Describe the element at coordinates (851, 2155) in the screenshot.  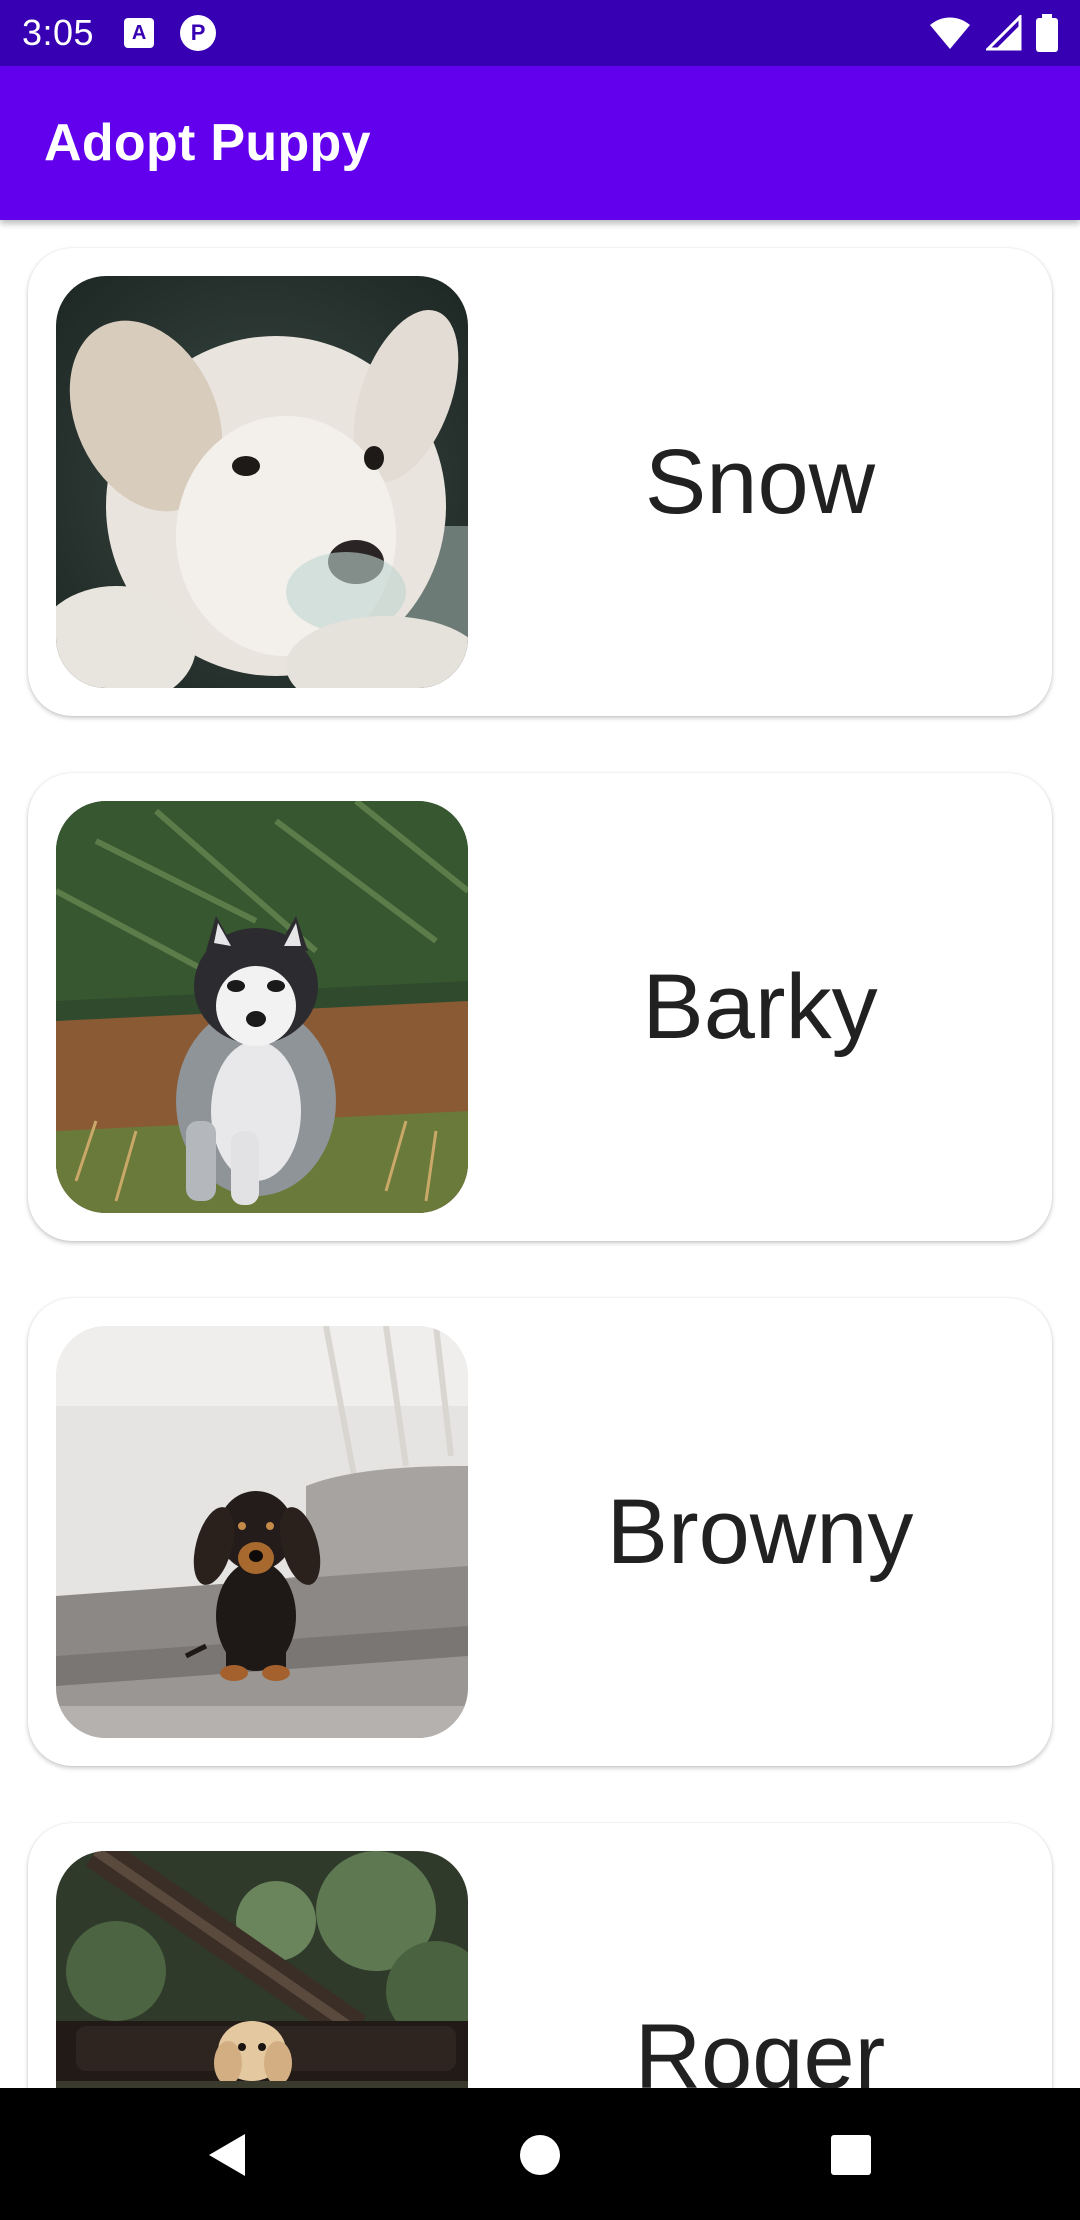
I see `recents-icon` at that location.